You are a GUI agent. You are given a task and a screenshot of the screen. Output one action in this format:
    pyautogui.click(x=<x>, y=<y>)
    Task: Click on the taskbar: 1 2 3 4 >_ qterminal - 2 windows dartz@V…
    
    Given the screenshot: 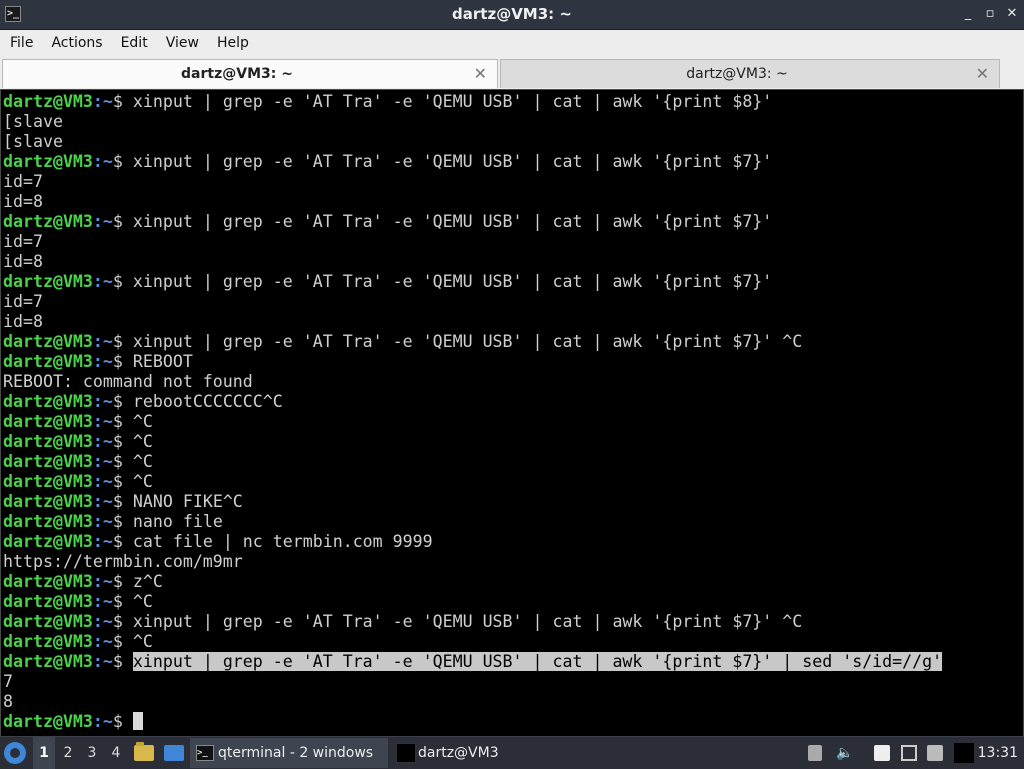 What is the action you would take?
    pyautogui.click(x=512, y=752)
    